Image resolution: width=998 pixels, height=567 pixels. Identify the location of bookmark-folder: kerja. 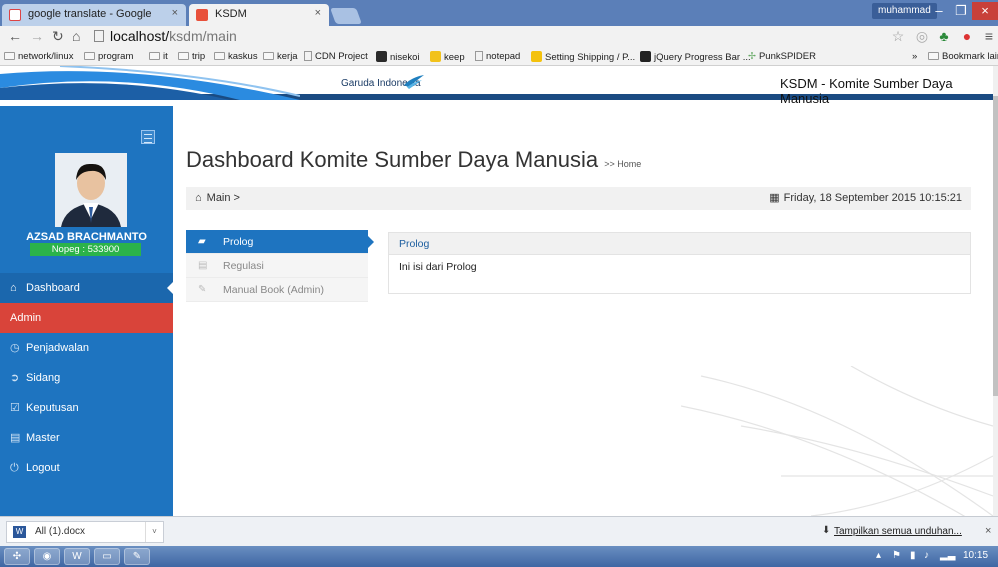
(280, 56).